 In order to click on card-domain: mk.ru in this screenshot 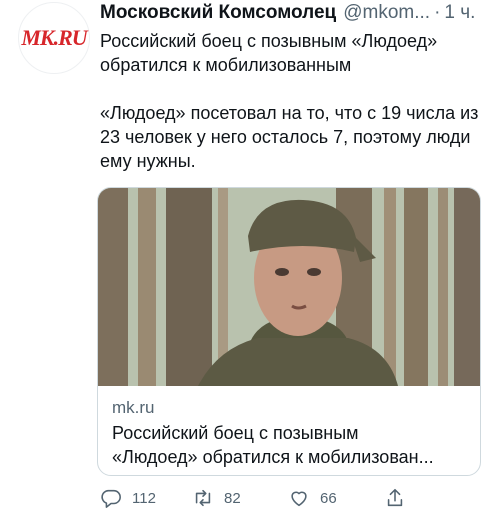, I will do `click(133, 407)`.